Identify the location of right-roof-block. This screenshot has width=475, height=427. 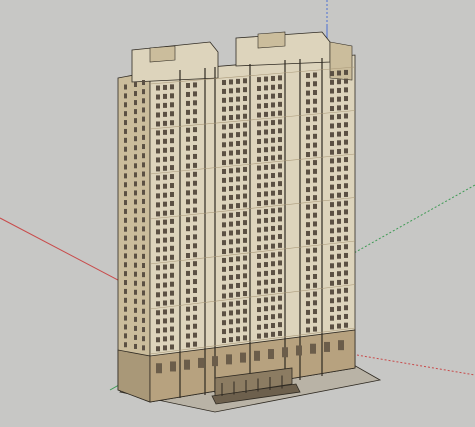
(271, 40).